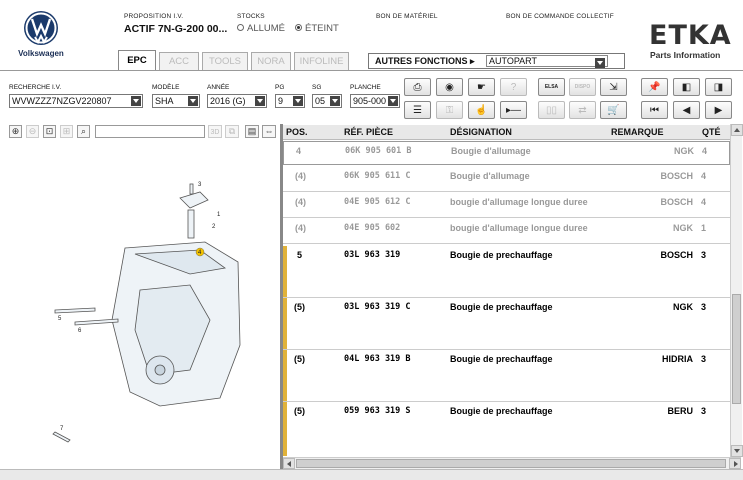 The height and width of the screenshot is (480, 743). I want to click on tab-infoline: INFOLINE, so click(321, 61).